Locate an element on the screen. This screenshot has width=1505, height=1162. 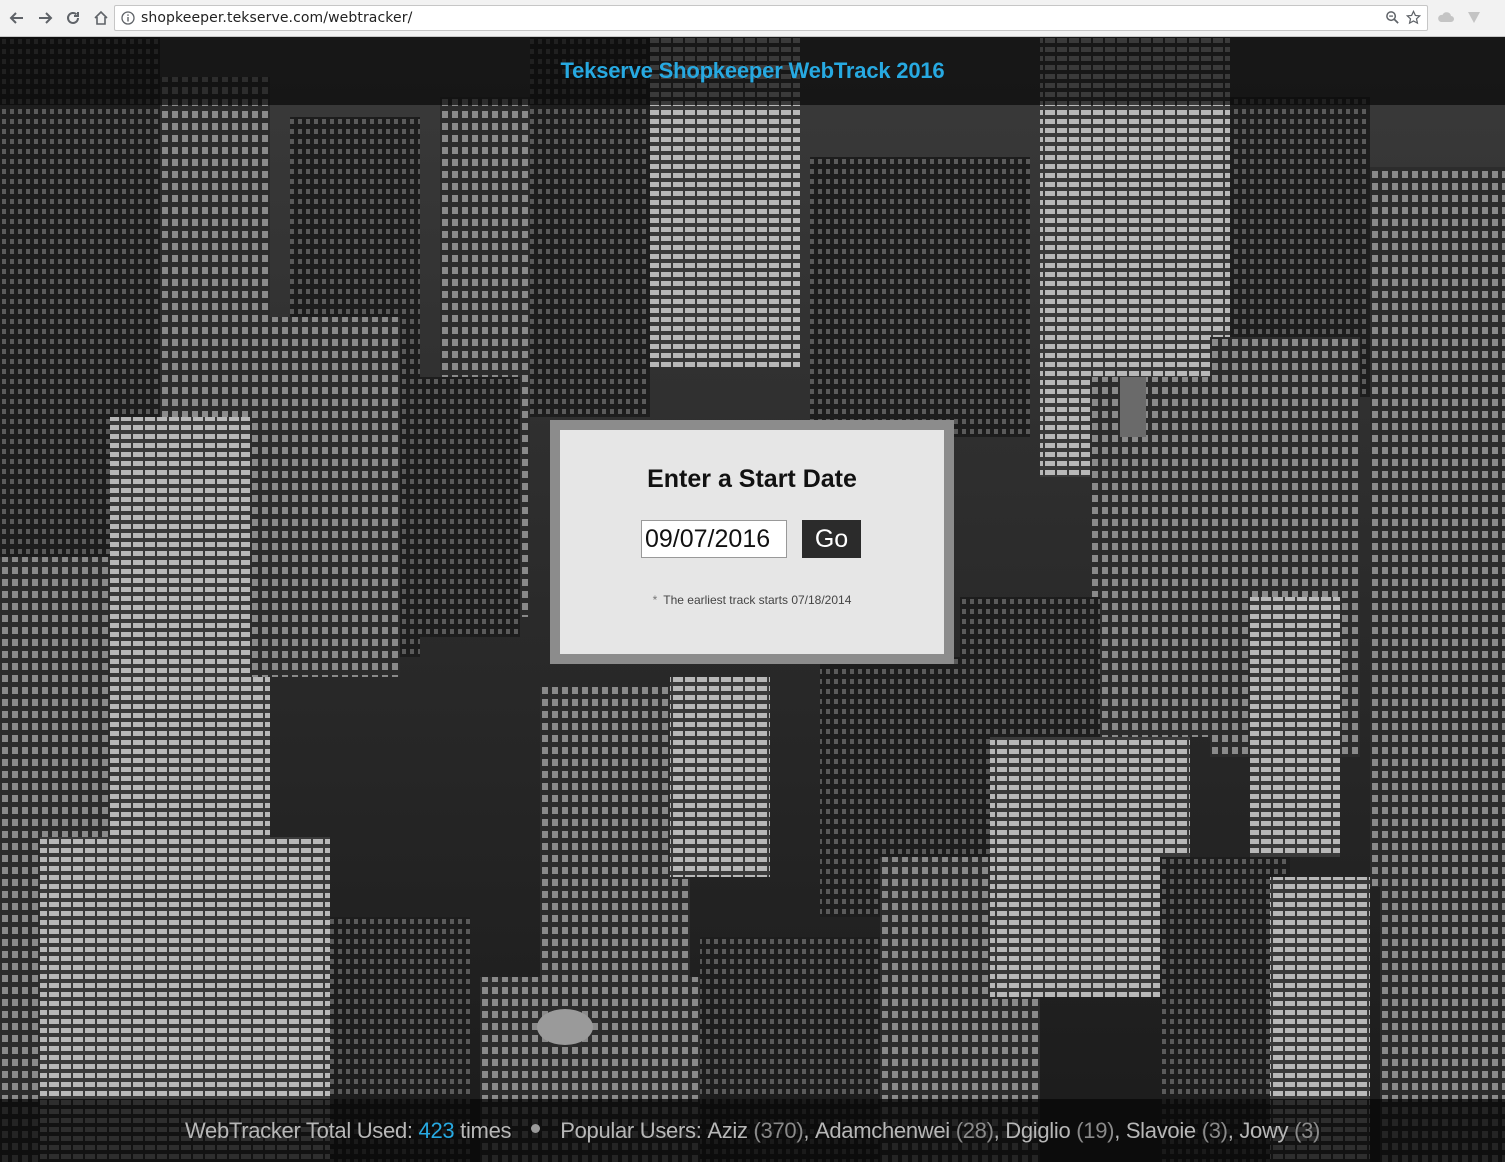
forward-icon is located at coordinates (46, 18).